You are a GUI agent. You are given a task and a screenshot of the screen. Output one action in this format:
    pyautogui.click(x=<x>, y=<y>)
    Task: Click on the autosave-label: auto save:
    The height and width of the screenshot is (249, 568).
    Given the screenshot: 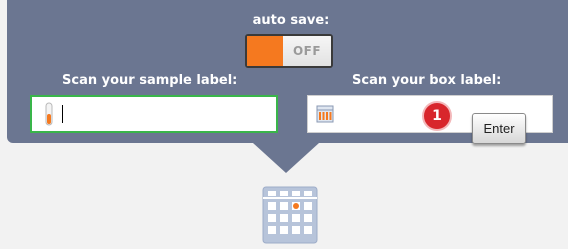 What is the action you would take?
    pyautogui.click(x=291, y=20)
    